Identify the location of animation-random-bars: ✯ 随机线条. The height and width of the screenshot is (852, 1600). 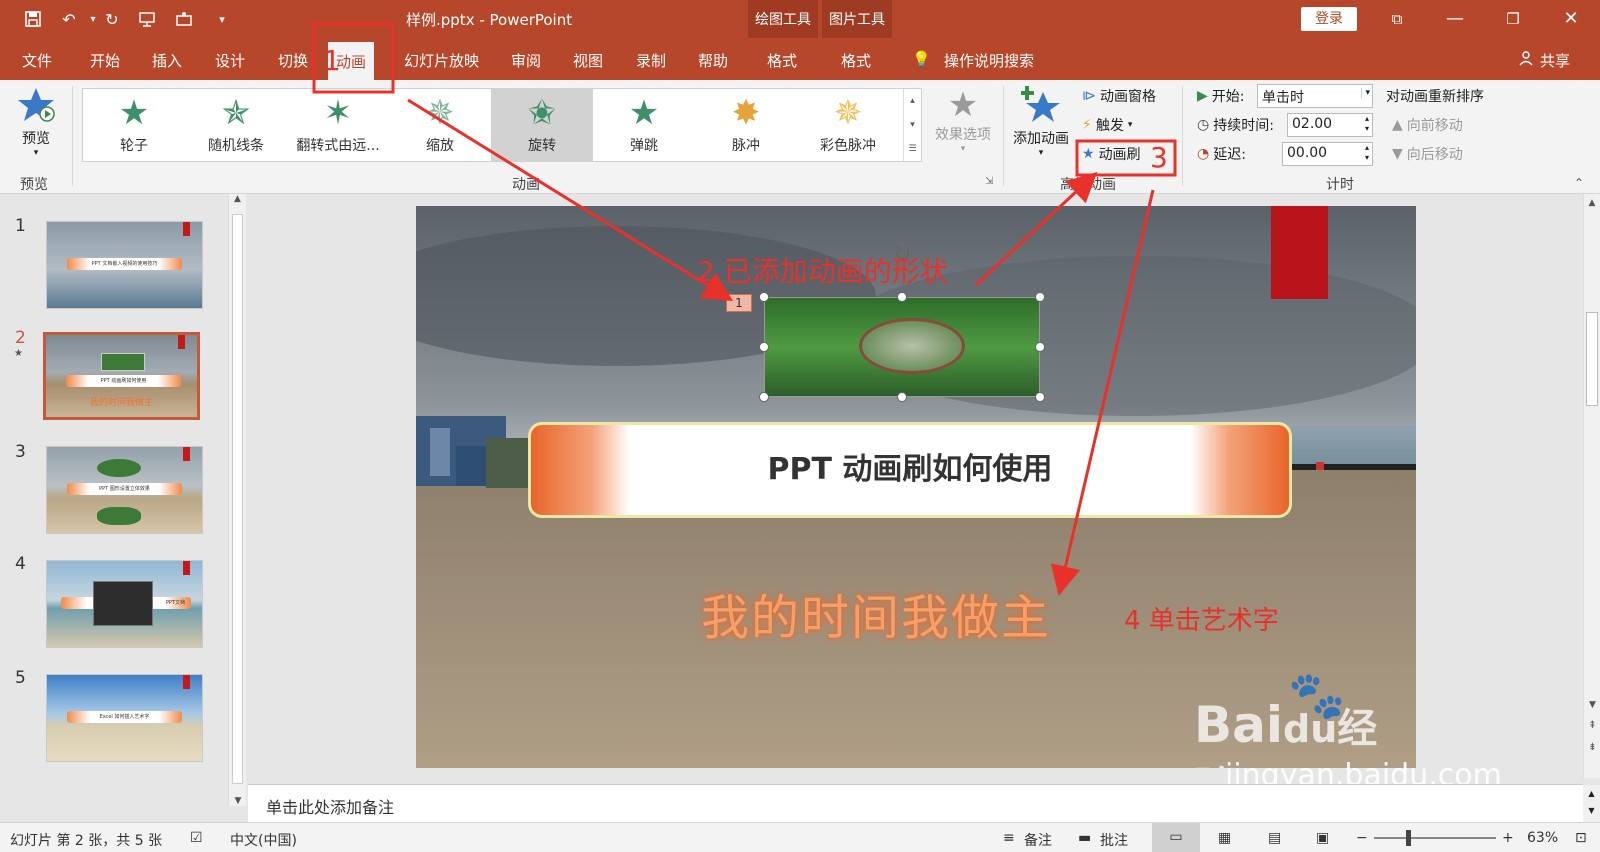
(236, 125).